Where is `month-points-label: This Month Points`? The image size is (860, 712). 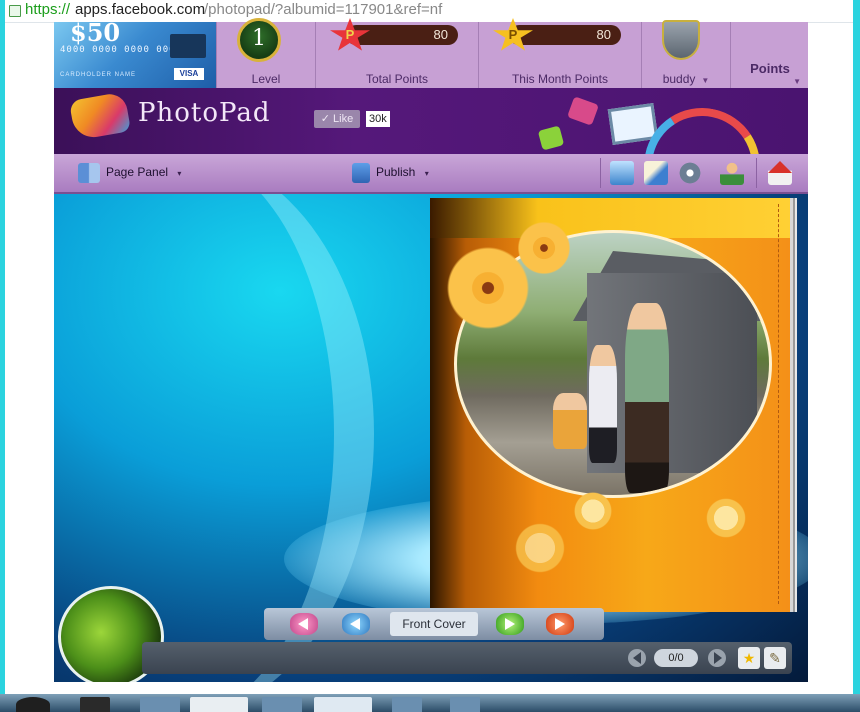 month-points-label: This Month Points is located at coordinates (560, 79).